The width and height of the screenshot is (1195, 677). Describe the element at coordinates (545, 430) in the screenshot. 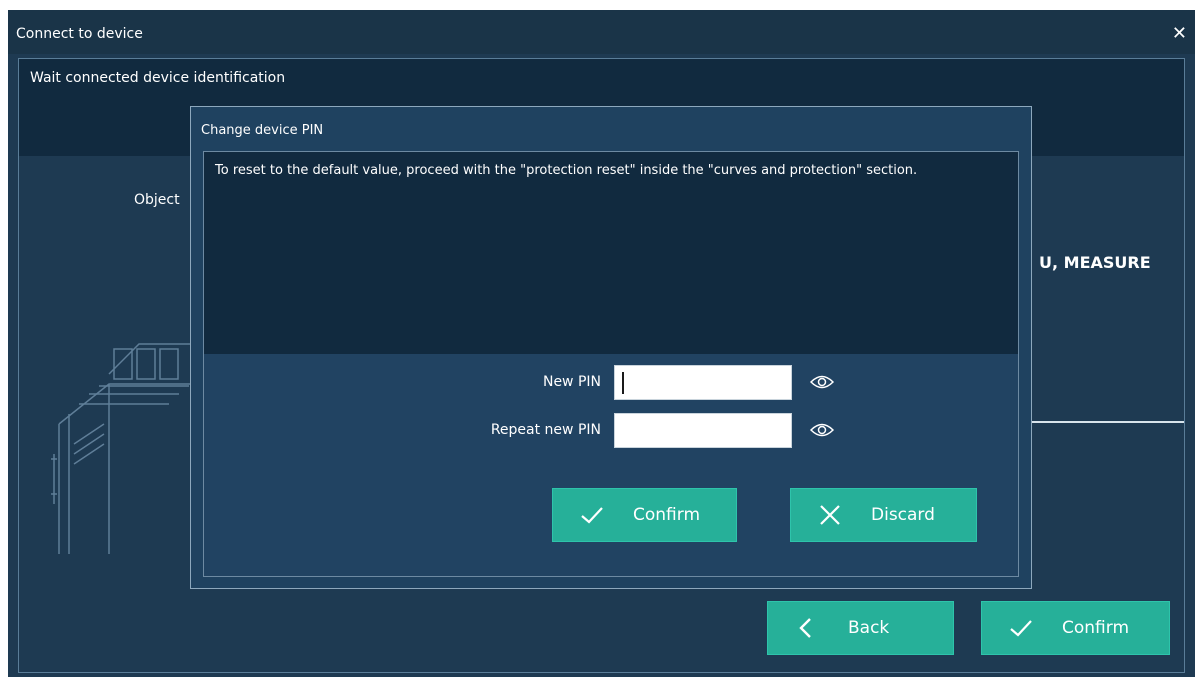

I see `repeat-pin-label: Repeat new PIN` at that location.